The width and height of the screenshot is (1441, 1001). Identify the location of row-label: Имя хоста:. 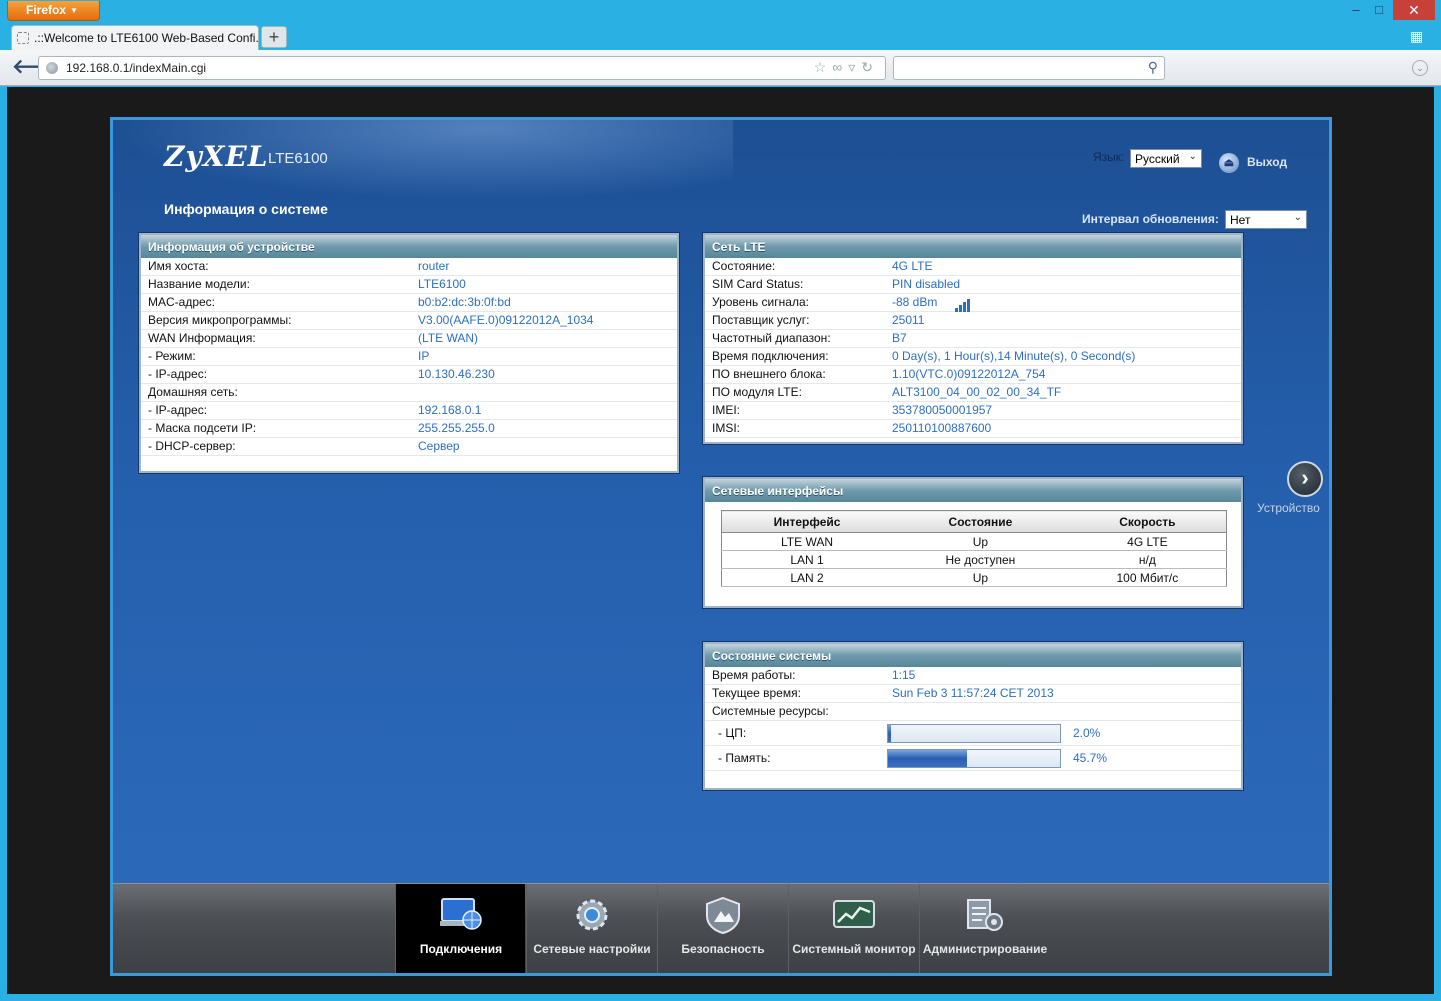
(178, 266).